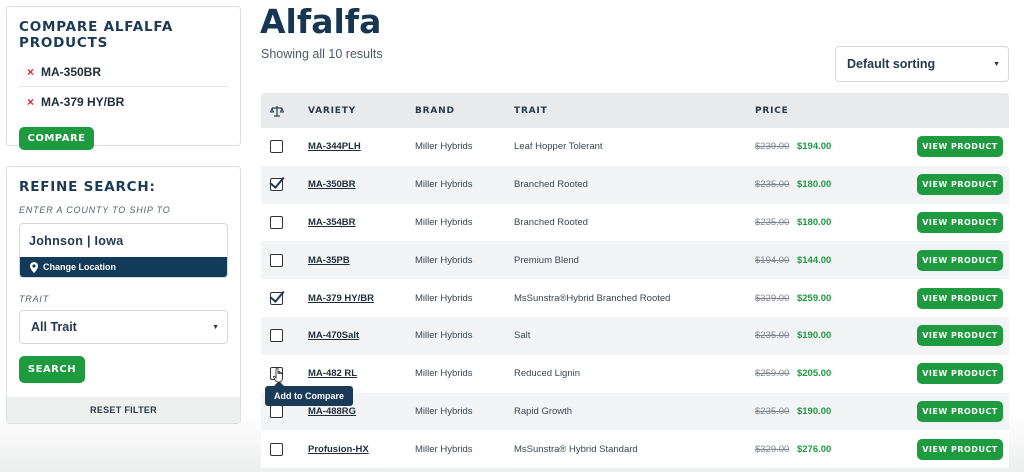 This screenshot has width=1024, height=472. Describe the element at coordinates (322, 54) in the screenshot. I see `result-count: Showing all 10 results` at that location.